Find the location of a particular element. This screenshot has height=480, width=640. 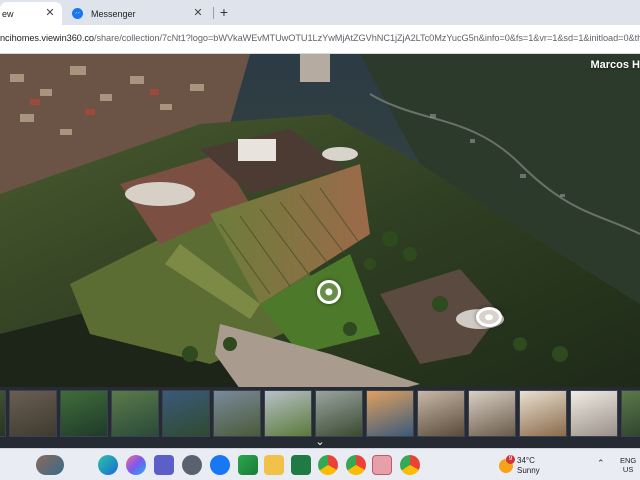

language-indicator: ENG US is located at coordinates (628, 465).